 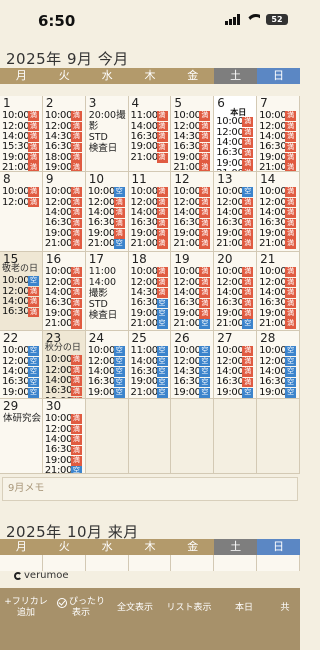 What do you see at coordinates (21, 365) in the screenshot?
I see `day-cell-22: 2210:00空12:00空14:00空16:30空19:00空21:00空` at bounding box center [21, 365].